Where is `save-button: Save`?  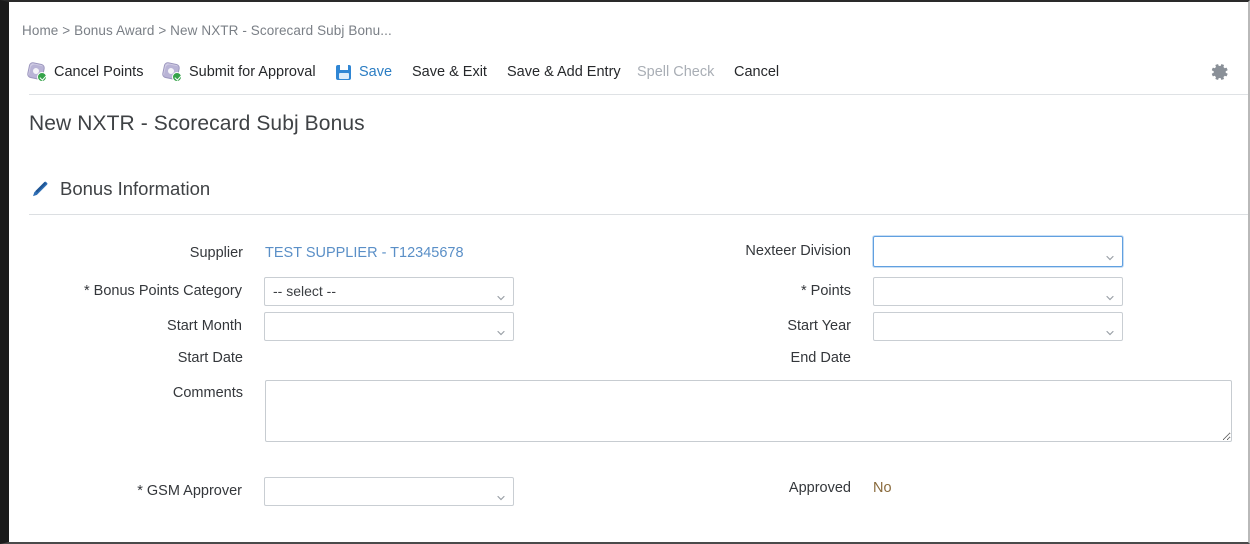 save-button: Save is located at coordinates (364, 72).